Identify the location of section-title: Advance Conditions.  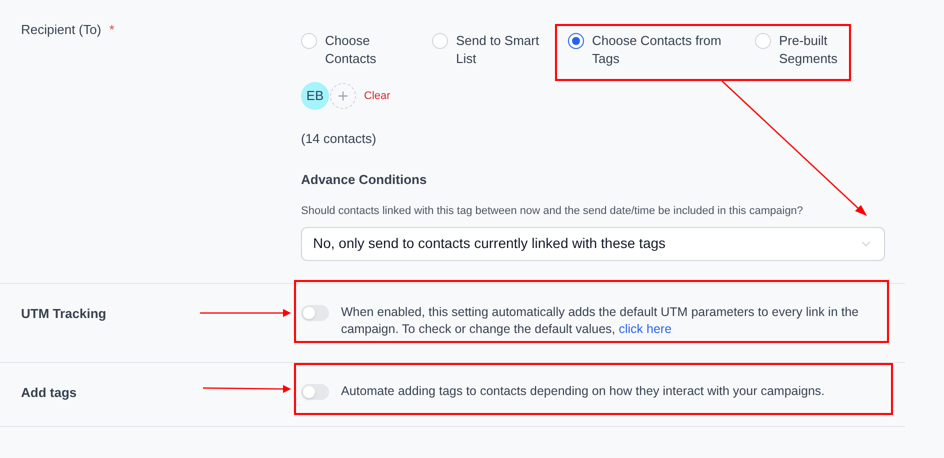
(364, 179).